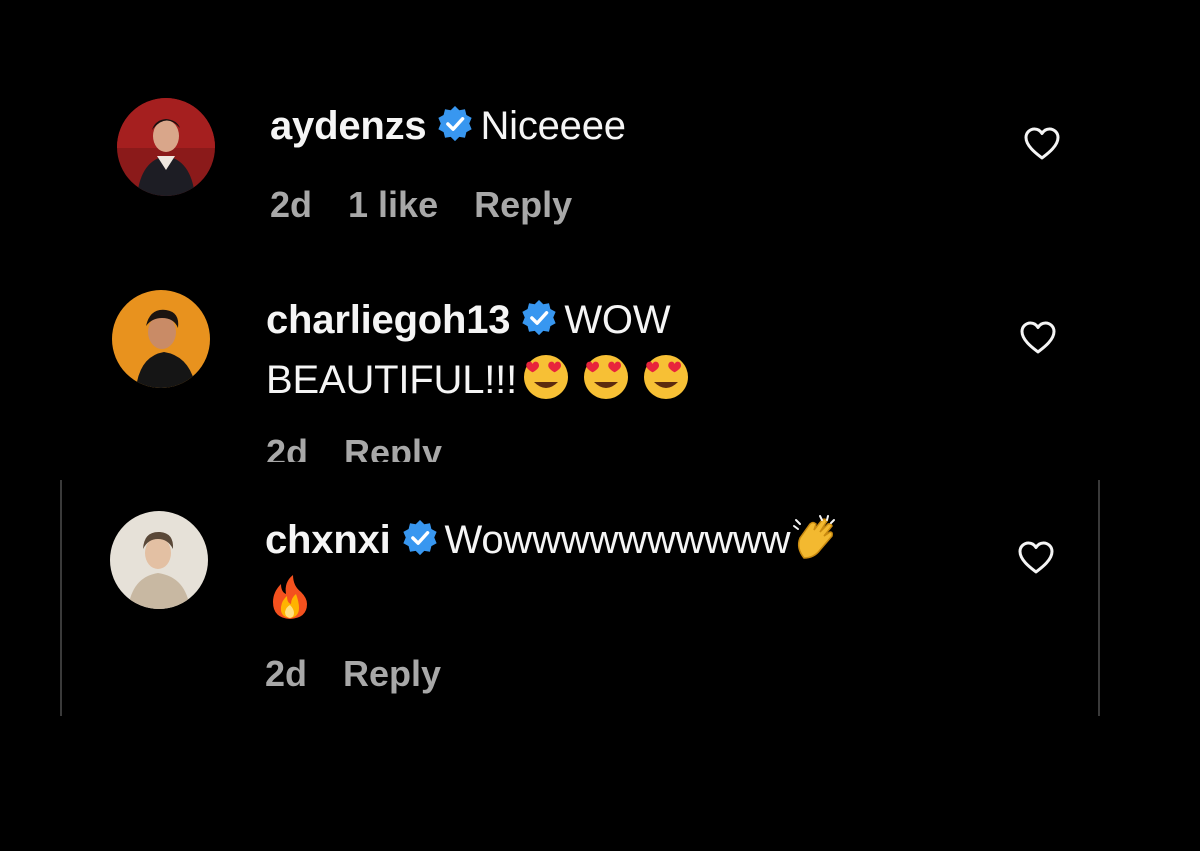  I want to click on username-link: charliegoh13, so click(388, 320).